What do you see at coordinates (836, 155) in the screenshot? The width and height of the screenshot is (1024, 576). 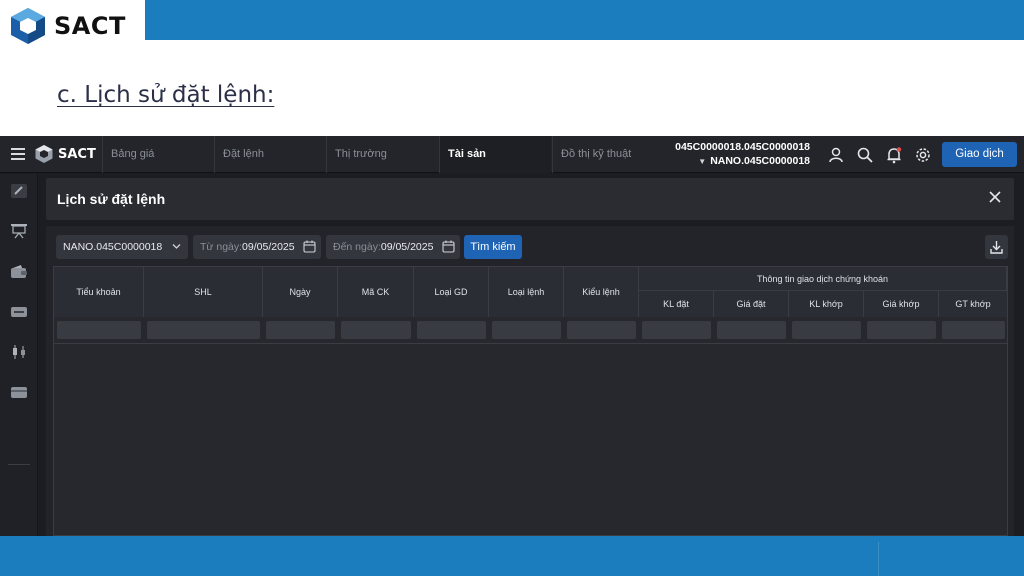 I see `user-icon` at bounding box center [836, 155].